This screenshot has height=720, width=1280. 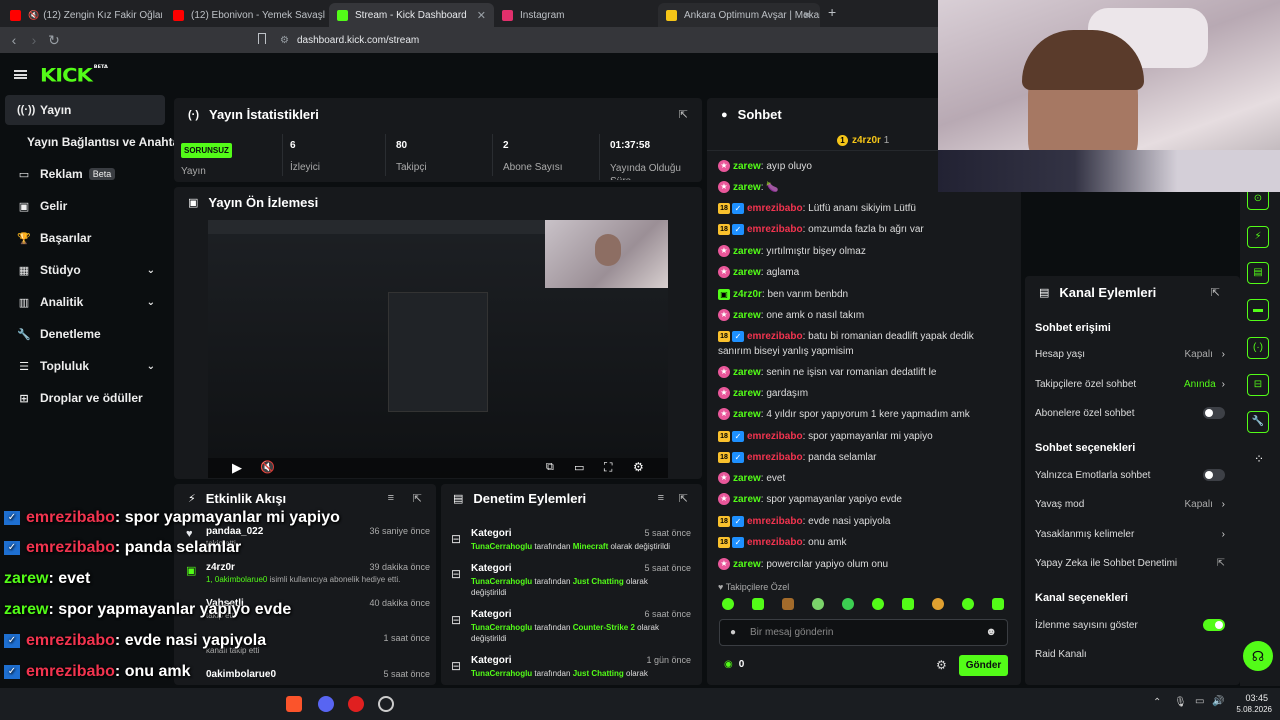 I want to click on clock-time: 03:45, so click(x=1250, y=698).